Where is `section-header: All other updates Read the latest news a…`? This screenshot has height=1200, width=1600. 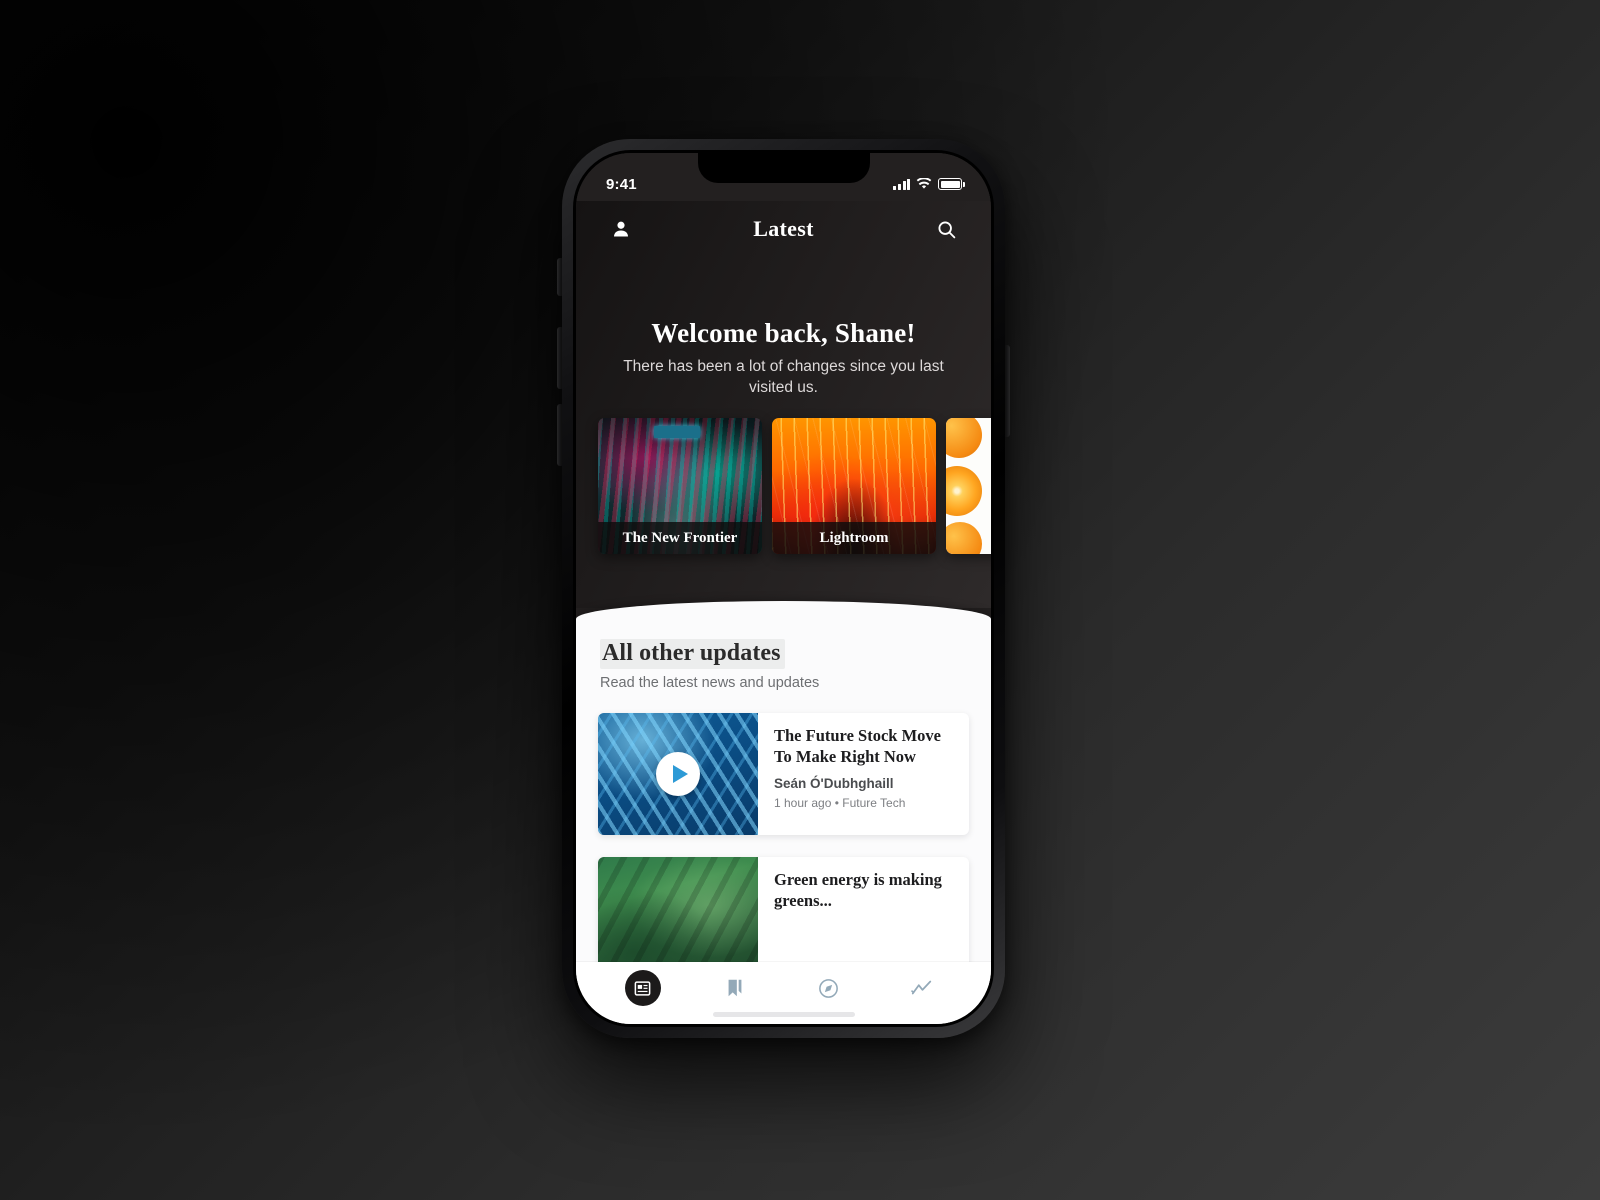 section-header: All other updates Read the latest news a… is located at coordinates (783, 646).